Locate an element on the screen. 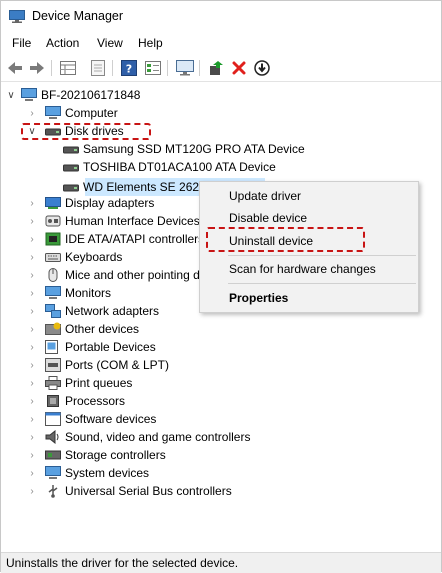 The width and height of the screenshot is (442, 573). tree-item-monitors: › Monitors is located at coordinates (69, 293).